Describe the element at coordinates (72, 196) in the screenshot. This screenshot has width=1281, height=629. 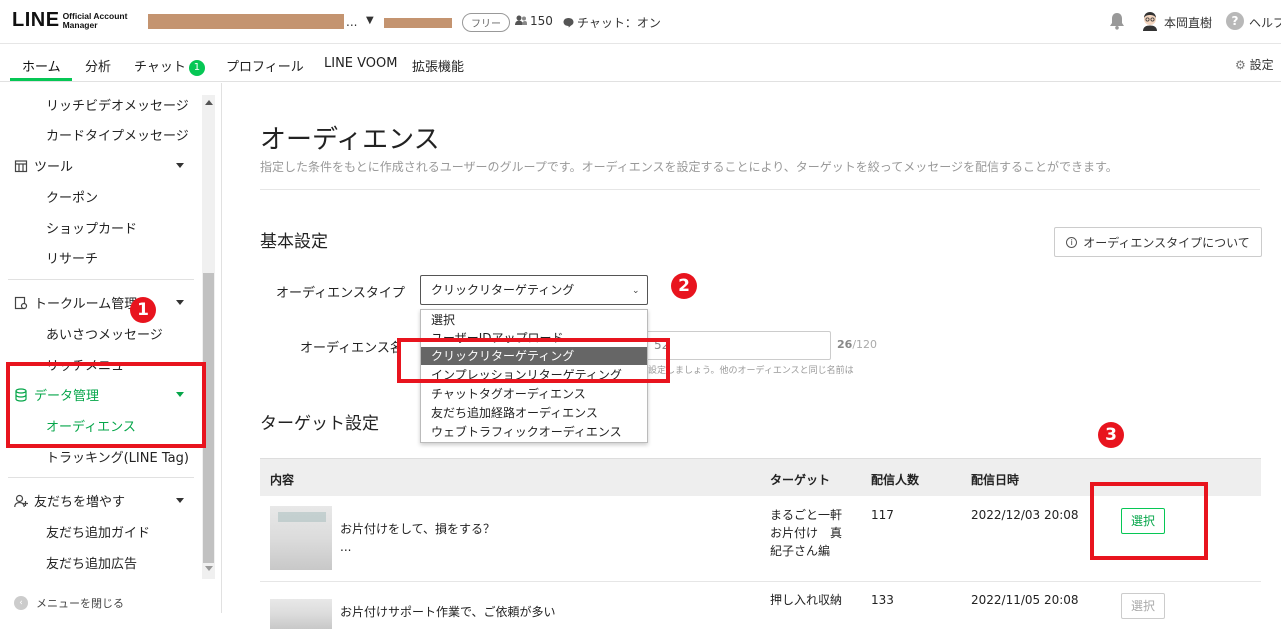
I see `sidebar-item-coupon: クーポン` at that location.